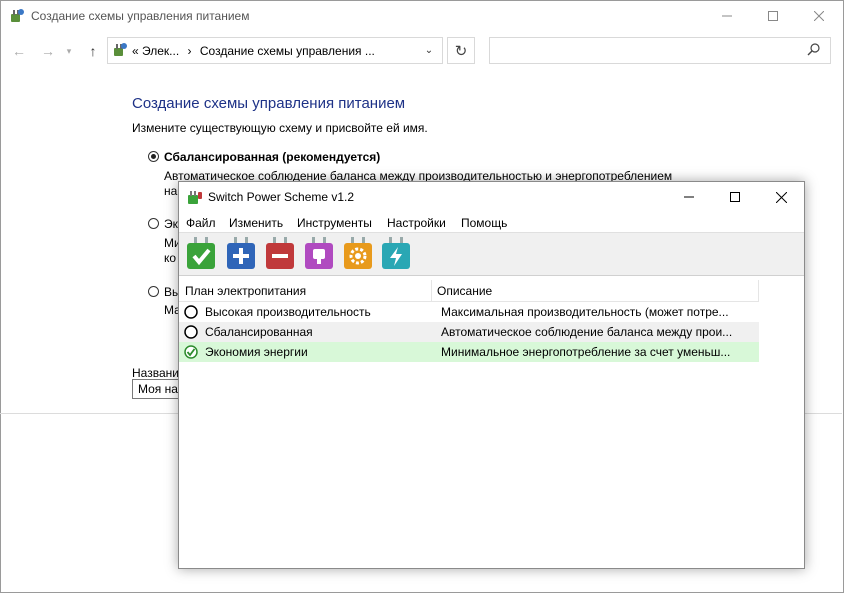 The width and height of the screenshot is (844, 593). What do you see at coordinates (201, 254) in the screenshot?
I see `activate-plan-button` at bounding box center [201, 254].